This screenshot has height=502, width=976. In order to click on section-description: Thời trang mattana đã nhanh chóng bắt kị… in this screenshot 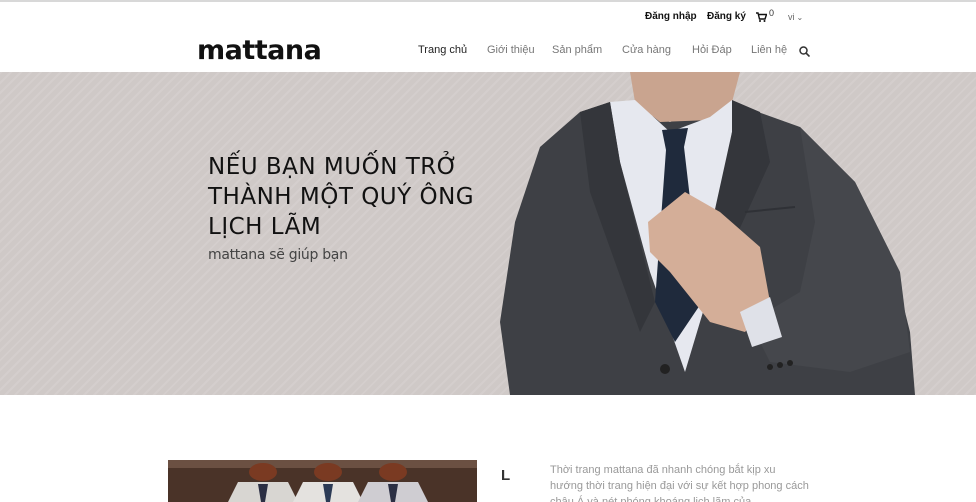, I will do `click(679, 483)`.